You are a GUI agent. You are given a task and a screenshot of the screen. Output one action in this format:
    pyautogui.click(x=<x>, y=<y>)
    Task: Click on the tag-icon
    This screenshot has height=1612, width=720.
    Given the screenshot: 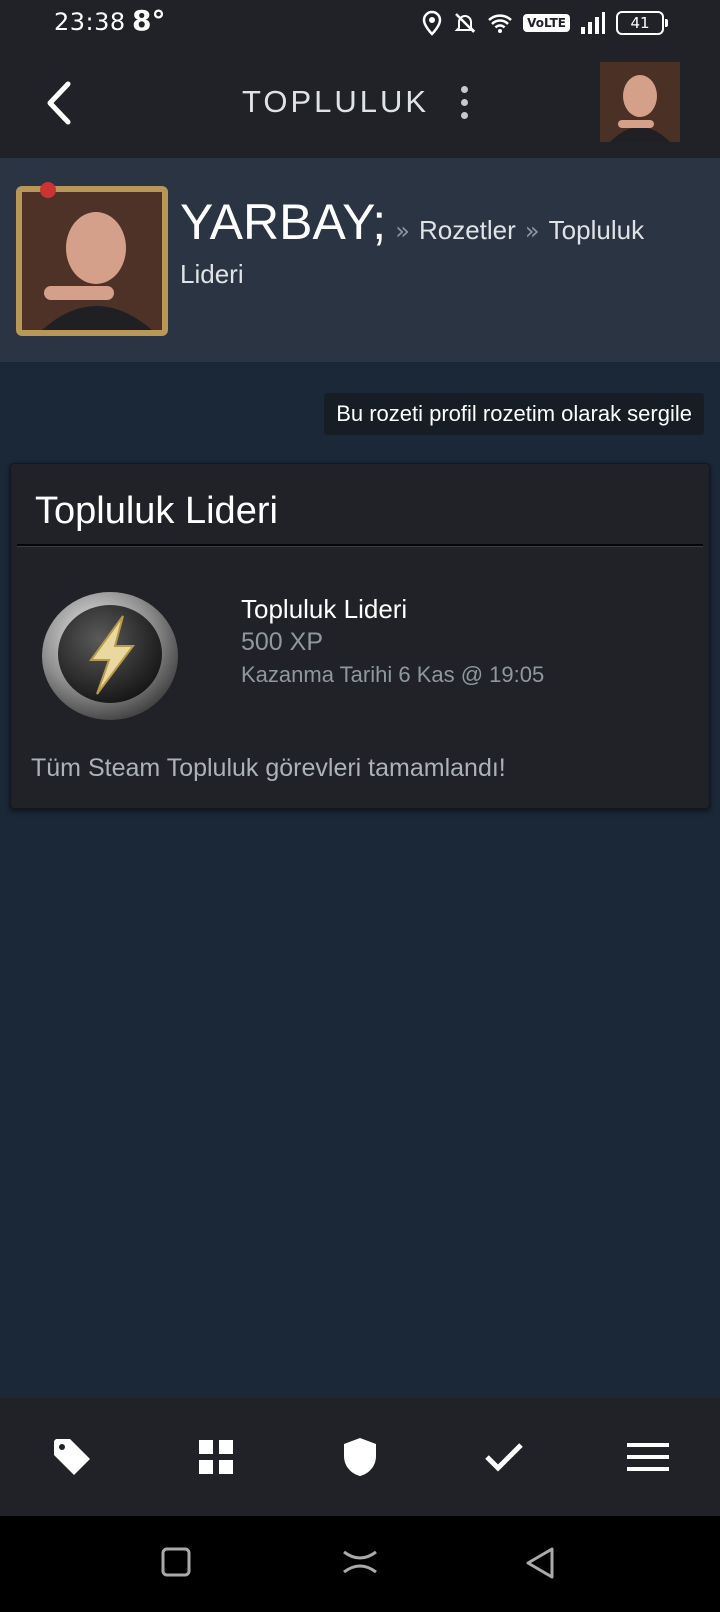 What is the action you would take?
    pyautogui.click(x=72, y=1457)
    